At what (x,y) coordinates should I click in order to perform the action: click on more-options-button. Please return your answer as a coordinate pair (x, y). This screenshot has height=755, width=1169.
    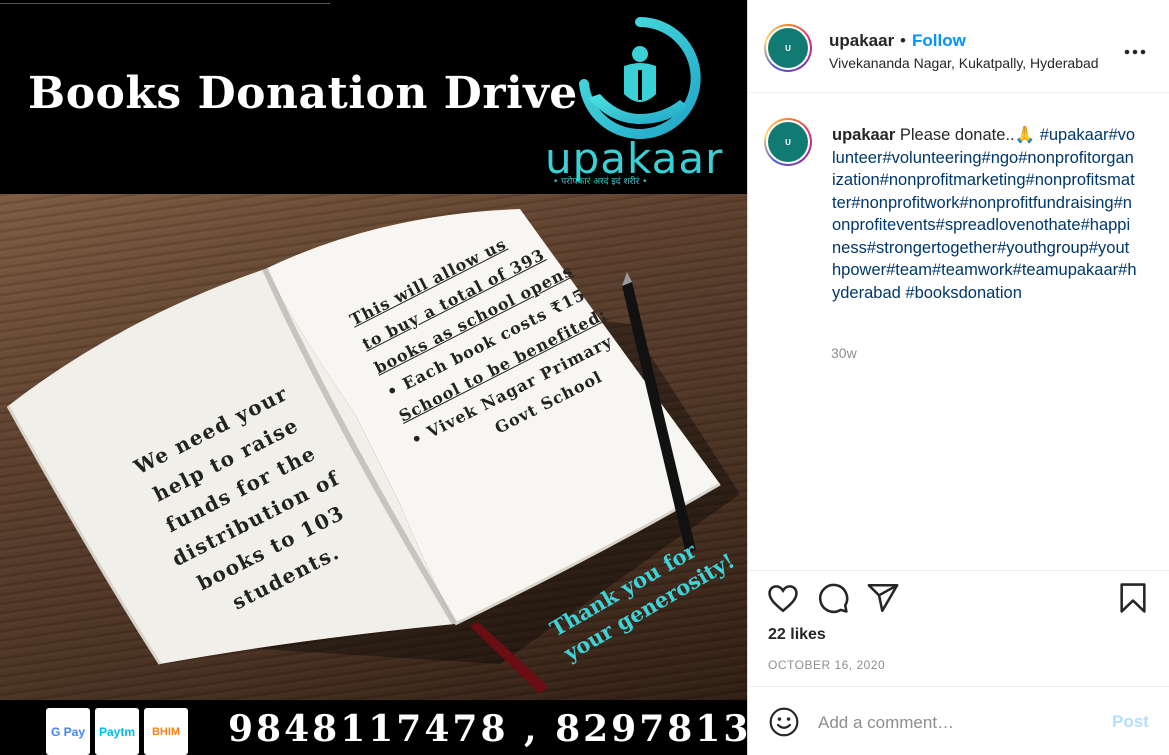
    Looking at the image, I should click on (1135, 49).